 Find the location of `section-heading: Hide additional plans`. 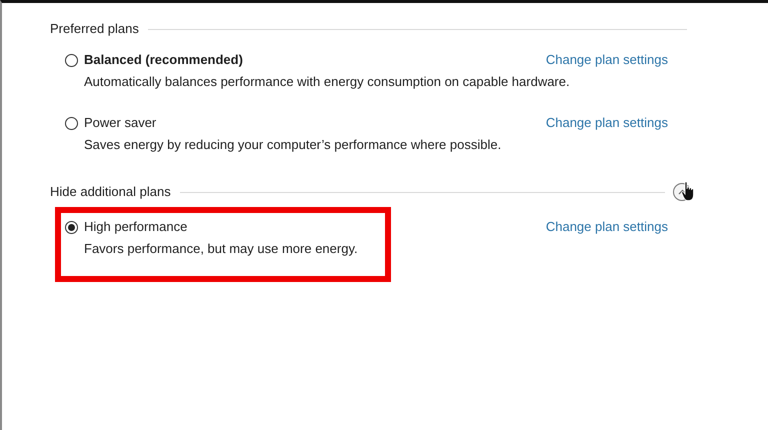

section-heading: Hide additional plans is located at coordinates (110, 192).